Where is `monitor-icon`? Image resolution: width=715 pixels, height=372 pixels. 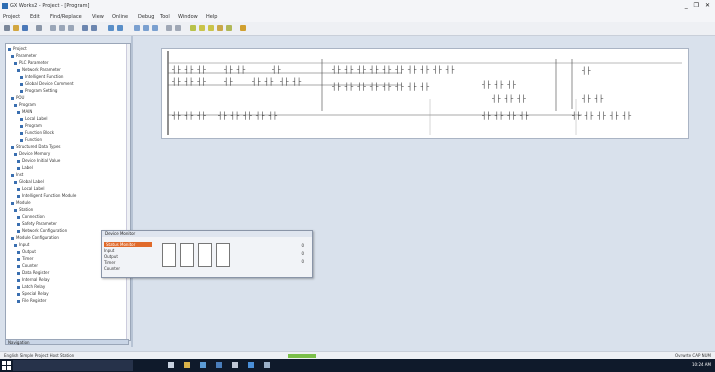 monitor-icon is located at coordinates (137, 28).